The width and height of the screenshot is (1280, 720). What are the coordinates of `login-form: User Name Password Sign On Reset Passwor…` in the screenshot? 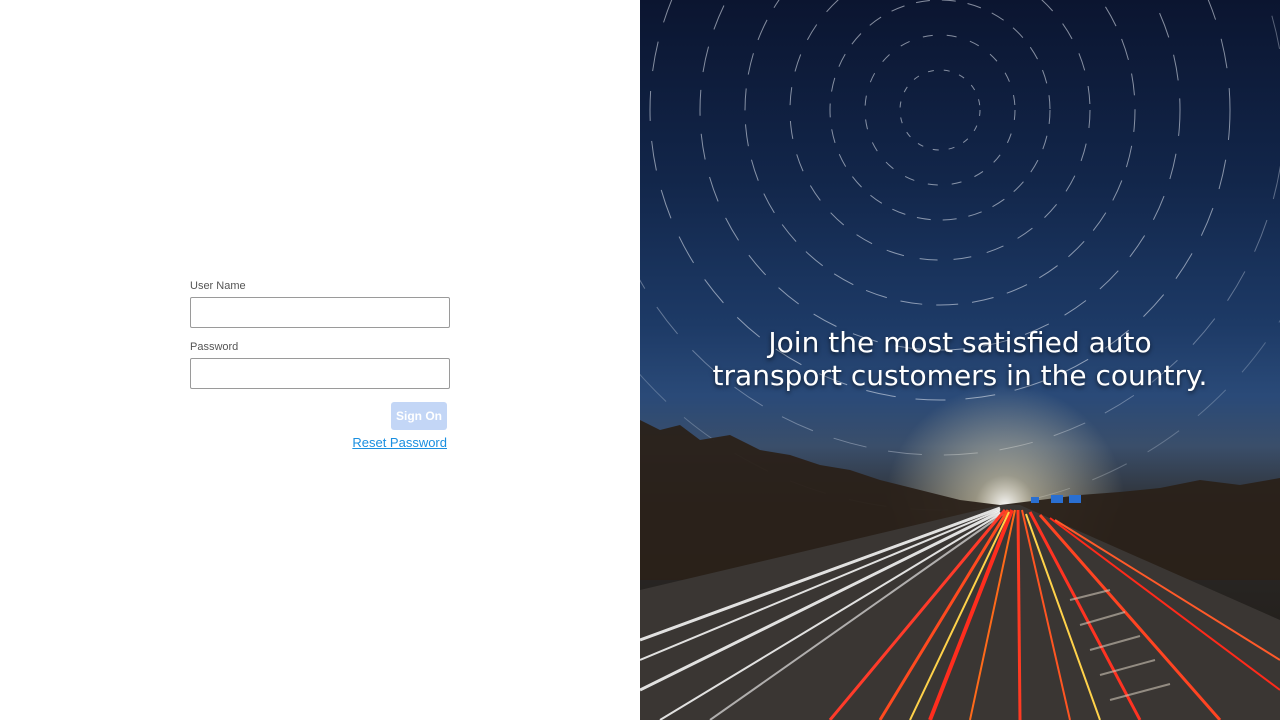 It's located at (320, 370).